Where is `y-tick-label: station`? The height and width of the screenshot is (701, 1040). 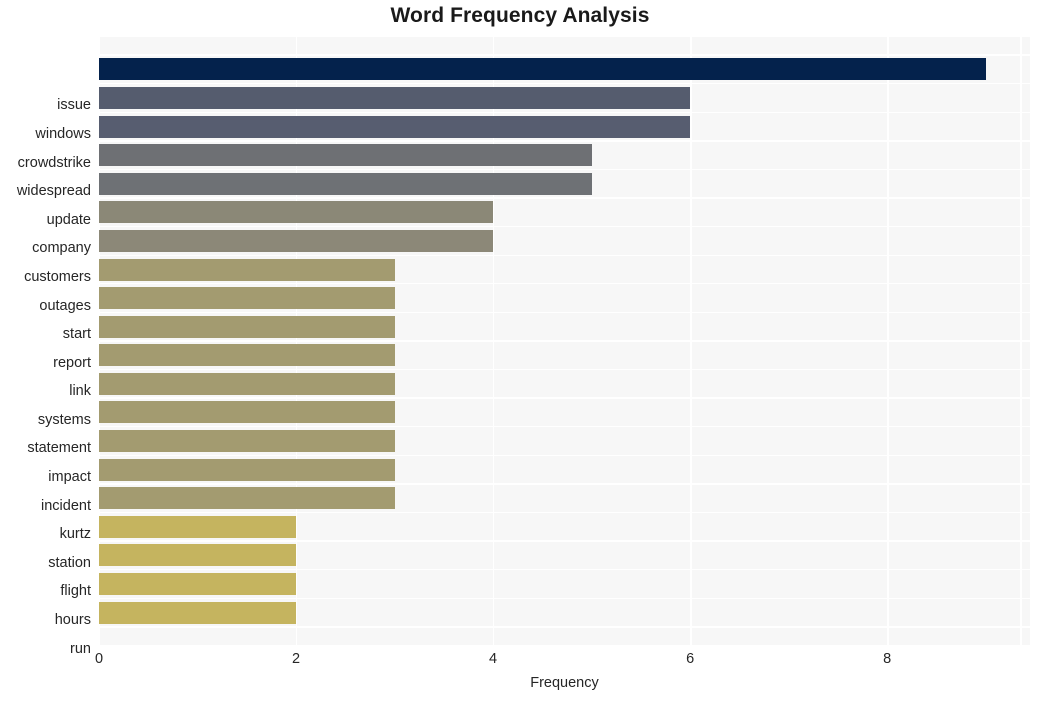 y-tick-label: station is located at coordinates (69, 562).